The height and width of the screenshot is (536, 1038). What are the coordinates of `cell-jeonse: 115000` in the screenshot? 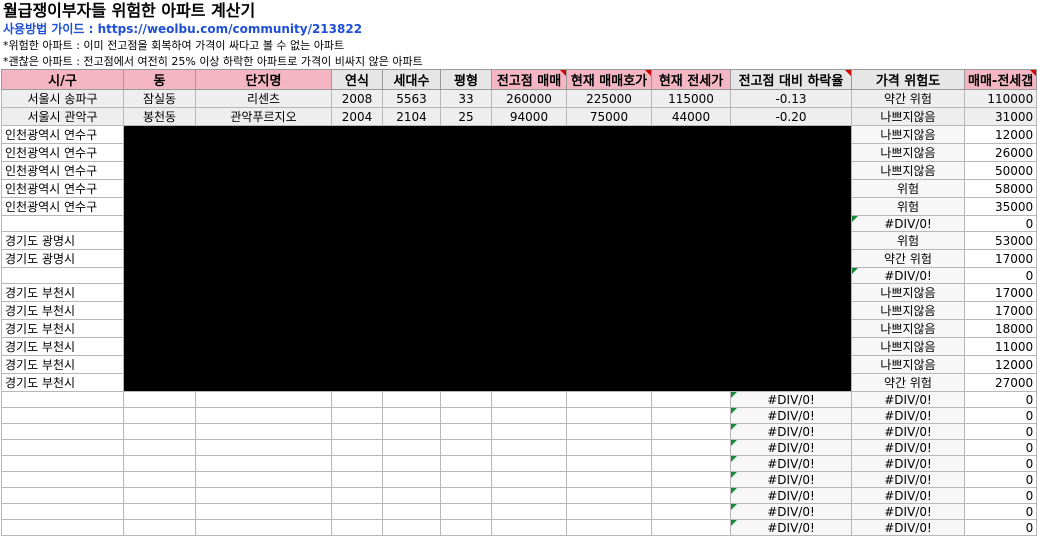 It's located at (691, 98).